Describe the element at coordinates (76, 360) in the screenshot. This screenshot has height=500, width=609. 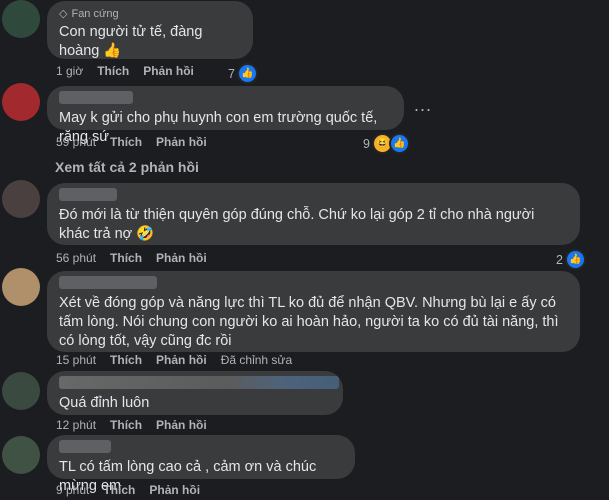
I see `comment-time: 15 phút` at that location.